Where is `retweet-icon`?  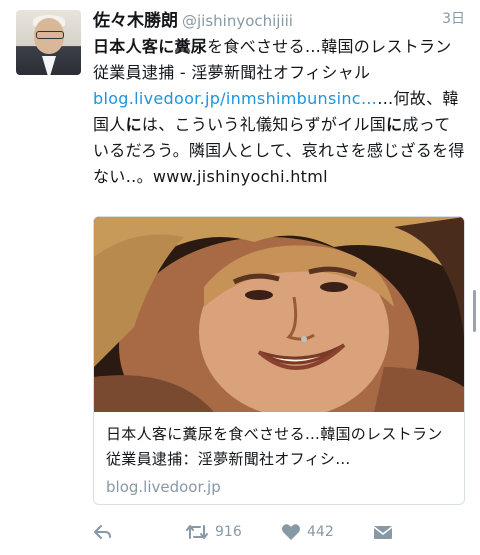
retweet-icon is located at coordinates (197, 532).